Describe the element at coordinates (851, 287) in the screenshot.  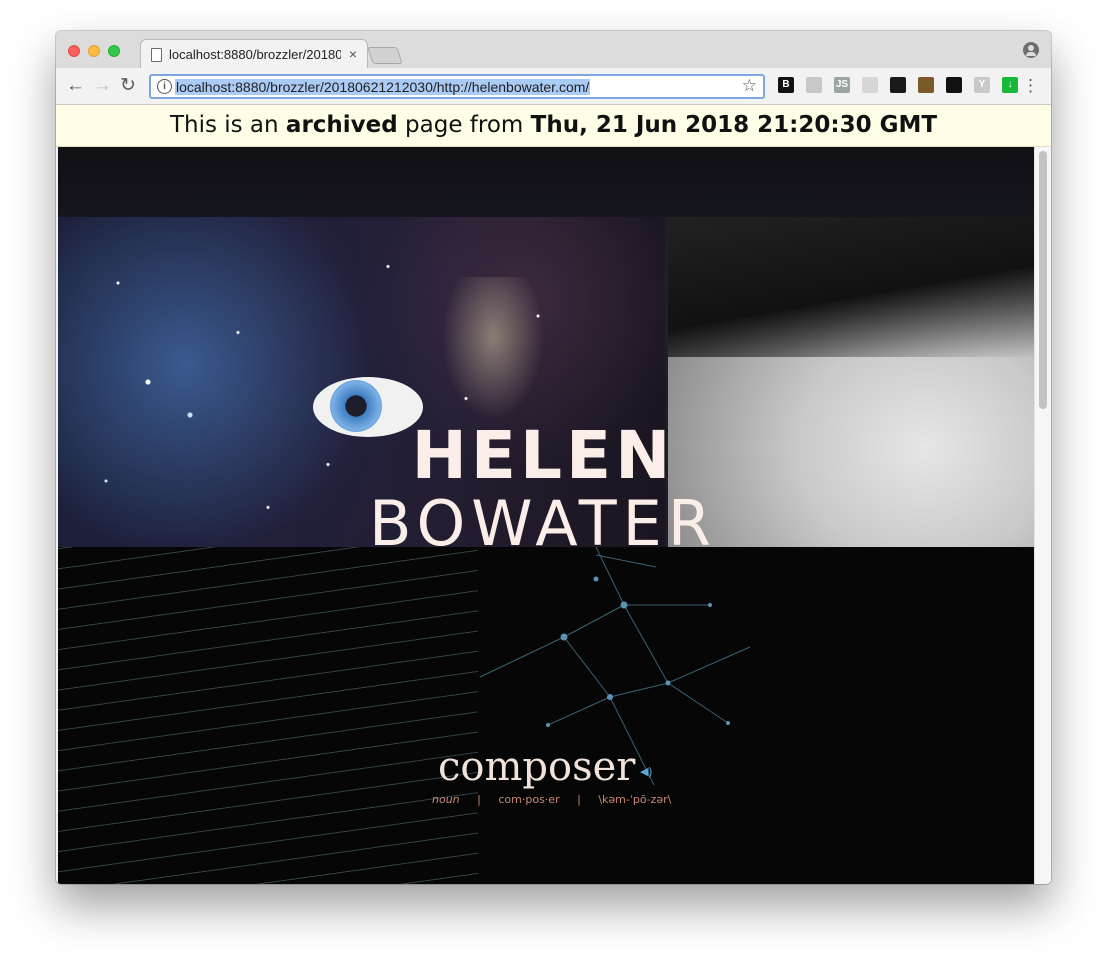
I see `hair-shadow` at that location.